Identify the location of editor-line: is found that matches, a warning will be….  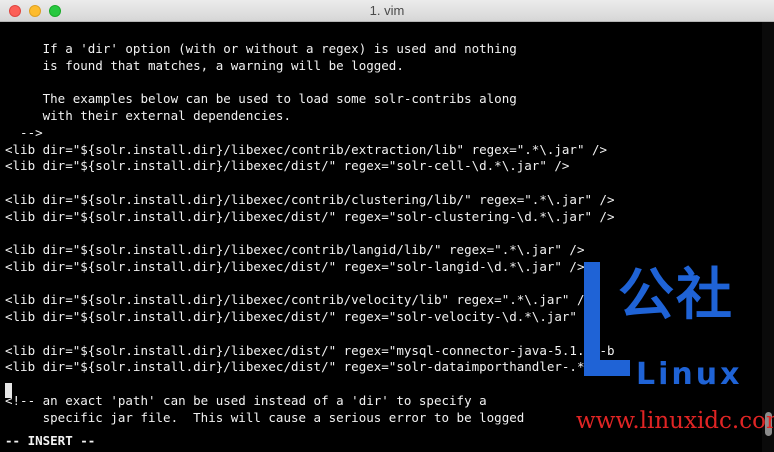
(204, 65).